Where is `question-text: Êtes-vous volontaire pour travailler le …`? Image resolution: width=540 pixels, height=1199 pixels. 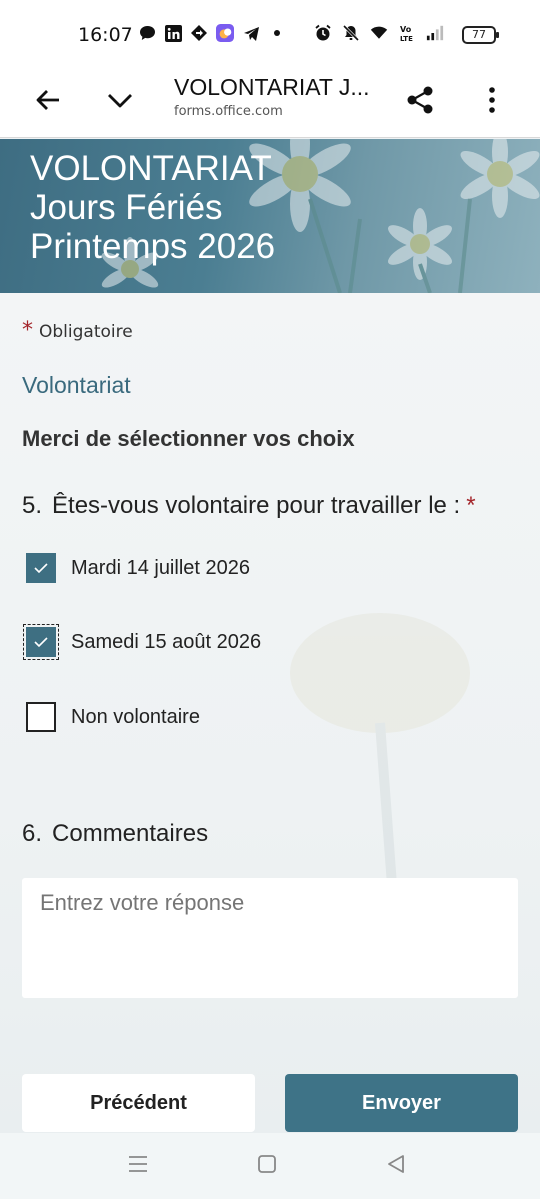 question-text: Êtes-vous volontaire pour travailler le … is located at coordinates (256, 505).